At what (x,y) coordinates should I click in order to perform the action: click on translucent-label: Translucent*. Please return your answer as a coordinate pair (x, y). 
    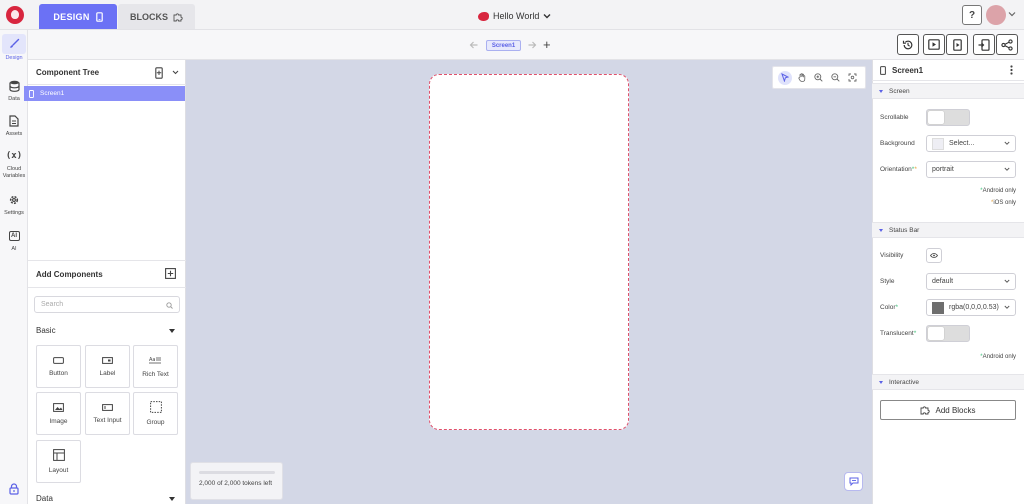
    Looking at the image, I should click on (898, 333).